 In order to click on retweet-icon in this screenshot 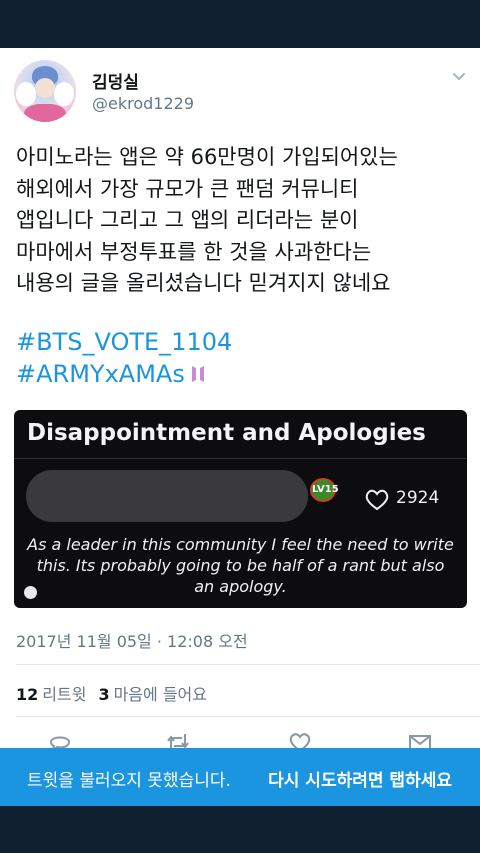, I will do `click(178, 740)`.